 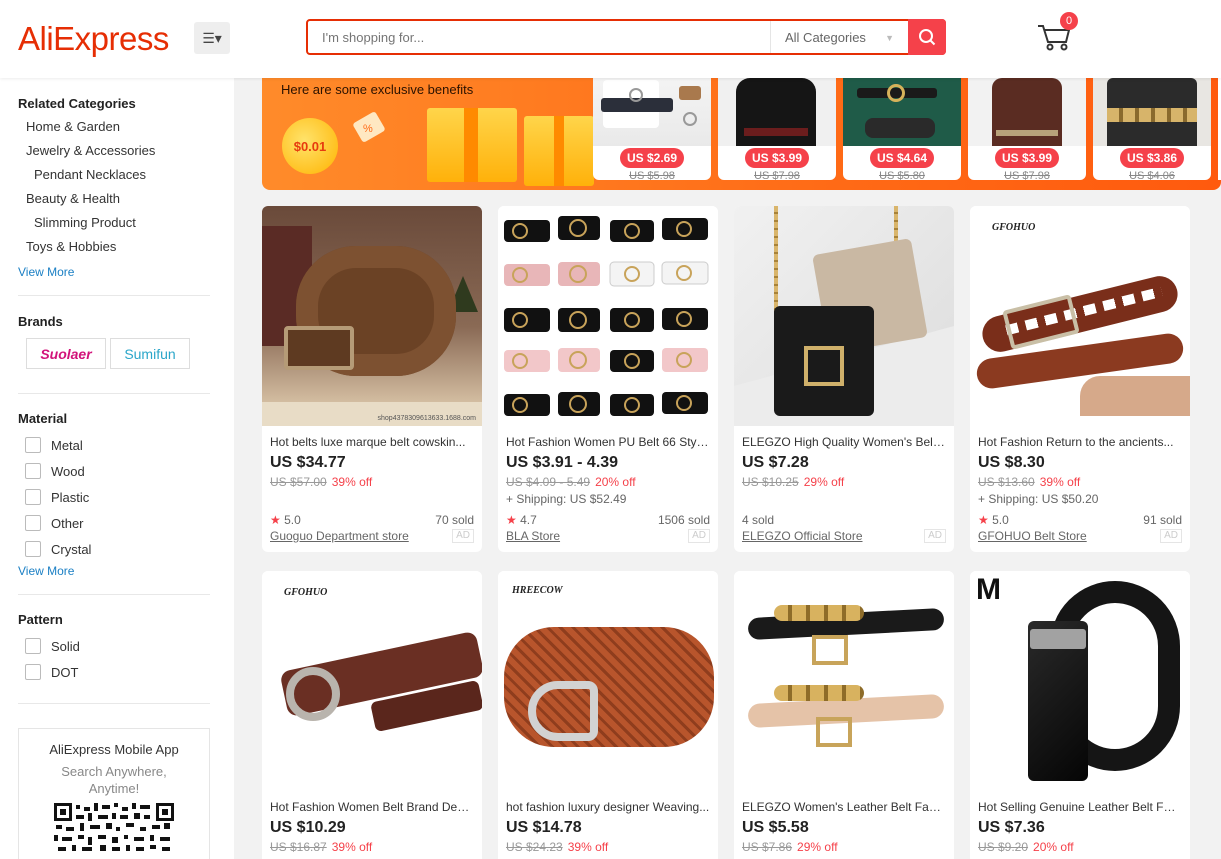 What do you see at coordinates (1080, 847) in the screenshot?
I see `product-original-price: US $9.20 20% off` at bounding box center [1080, 847].